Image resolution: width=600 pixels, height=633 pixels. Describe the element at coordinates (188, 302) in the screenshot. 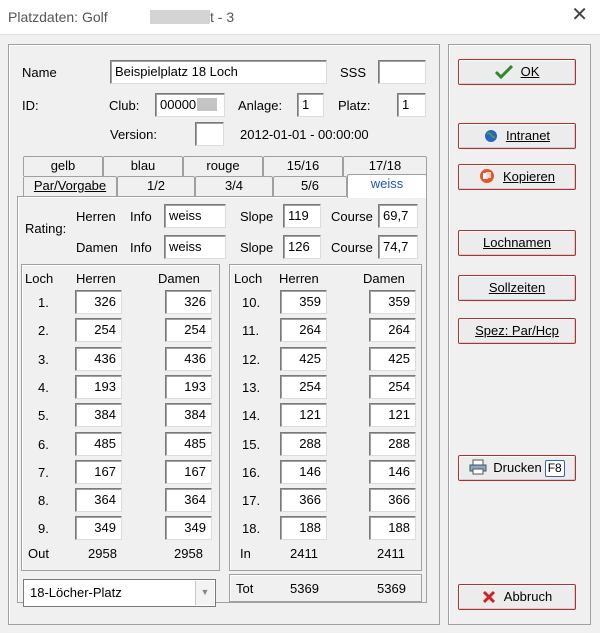

I see `damen-distance-field: 326` at that location.